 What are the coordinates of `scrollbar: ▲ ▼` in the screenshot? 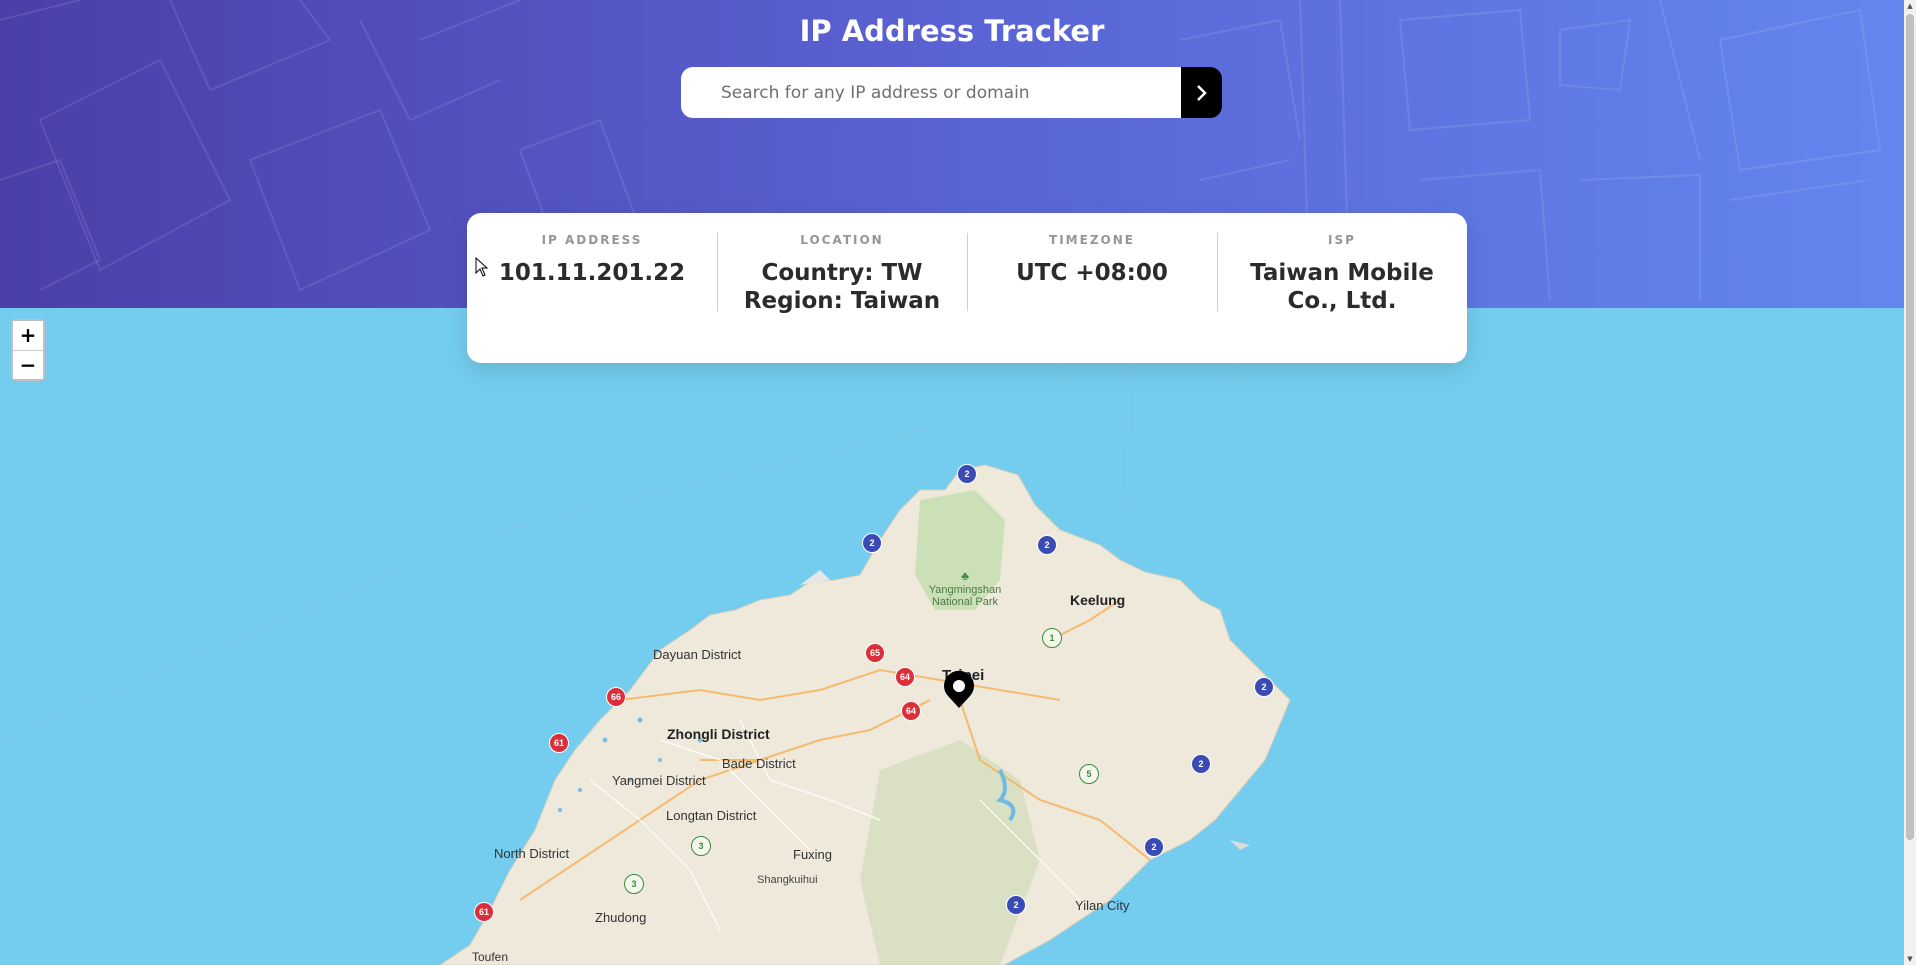 It's located at (1910, 482).